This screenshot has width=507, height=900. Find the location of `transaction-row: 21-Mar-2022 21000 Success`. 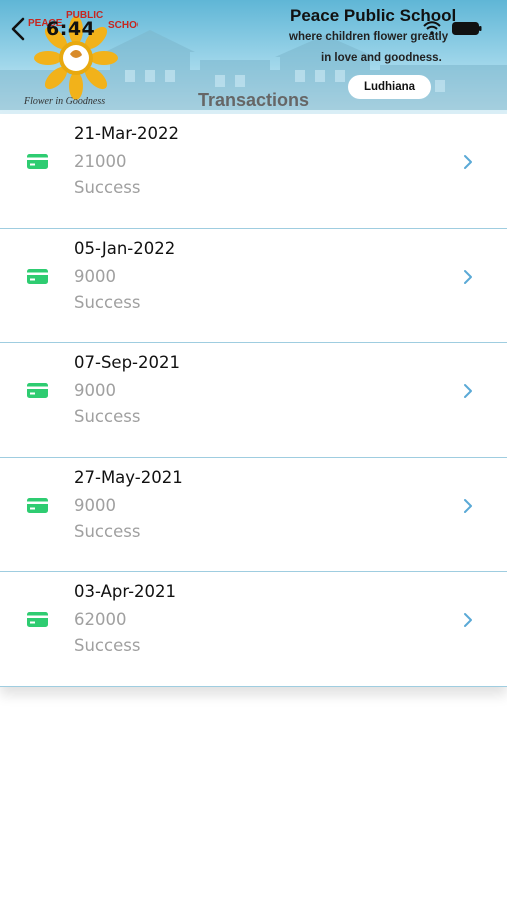

transaction-row: 21-Mar-2022 21000 Success is located at coordinates (253, 171).